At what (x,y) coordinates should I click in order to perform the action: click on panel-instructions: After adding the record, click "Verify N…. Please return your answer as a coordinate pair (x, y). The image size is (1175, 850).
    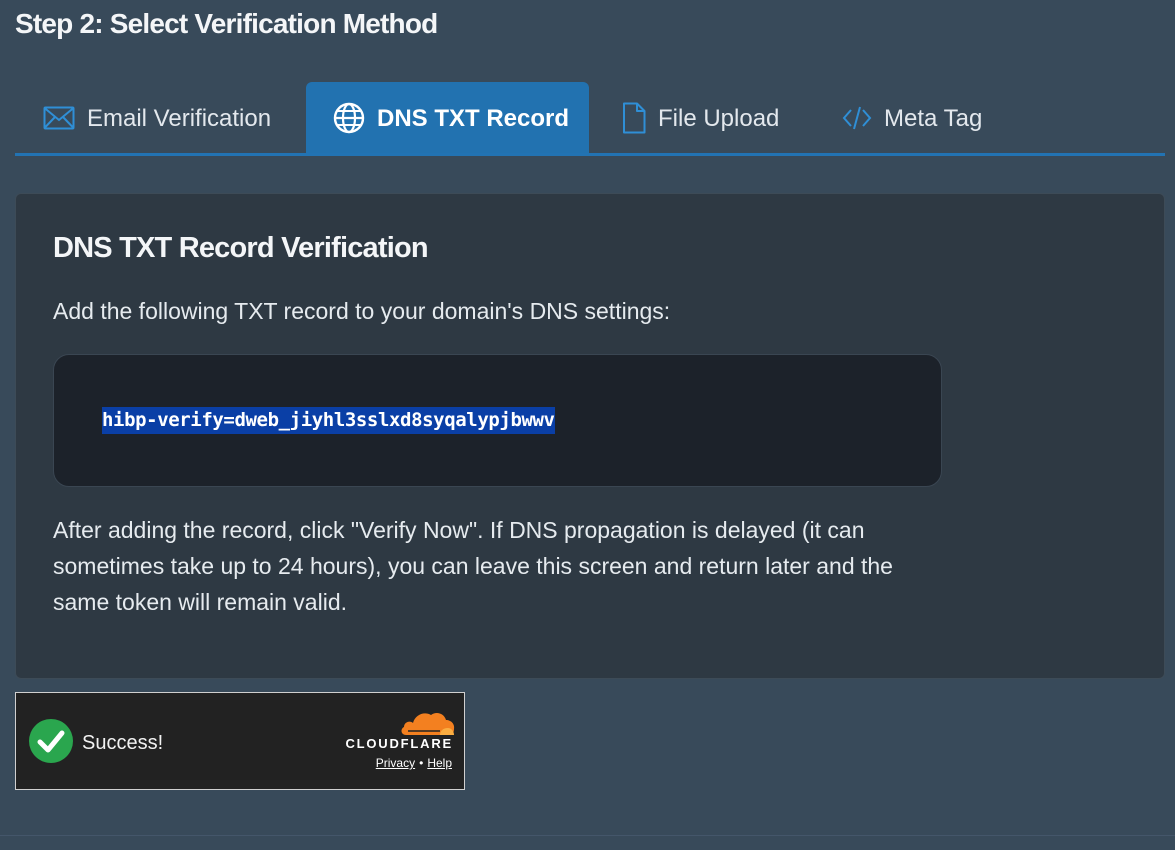
    Looking at the image, I should click on (473, 566).